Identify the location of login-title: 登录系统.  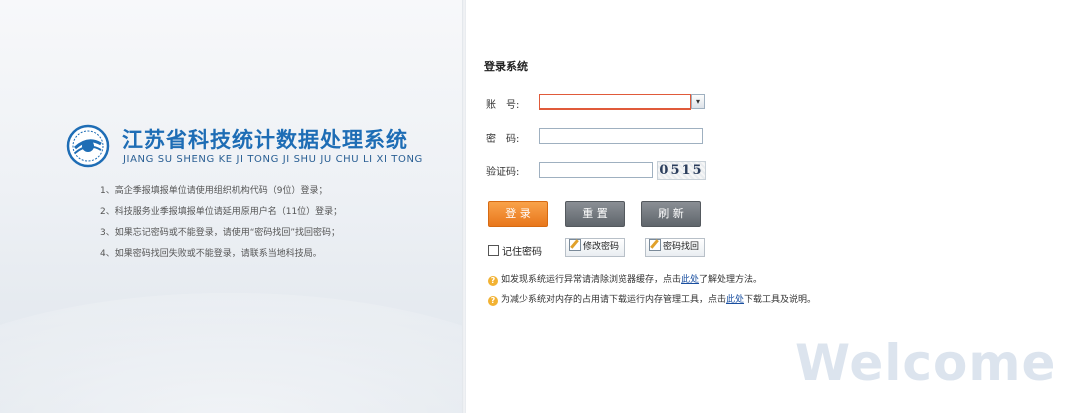
(506, 66).